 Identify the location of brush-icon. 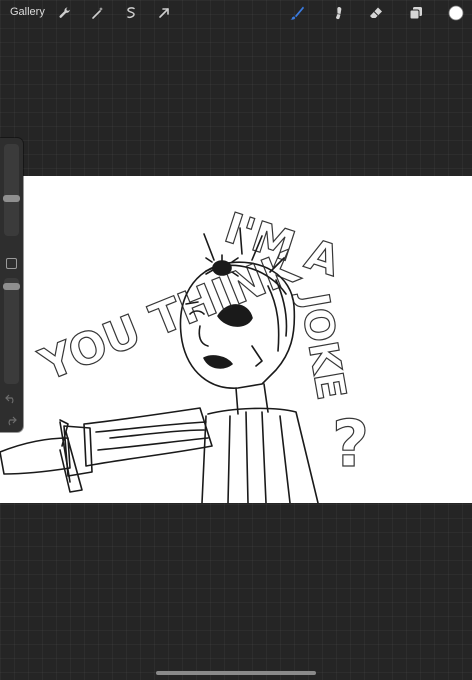
(297, 13).